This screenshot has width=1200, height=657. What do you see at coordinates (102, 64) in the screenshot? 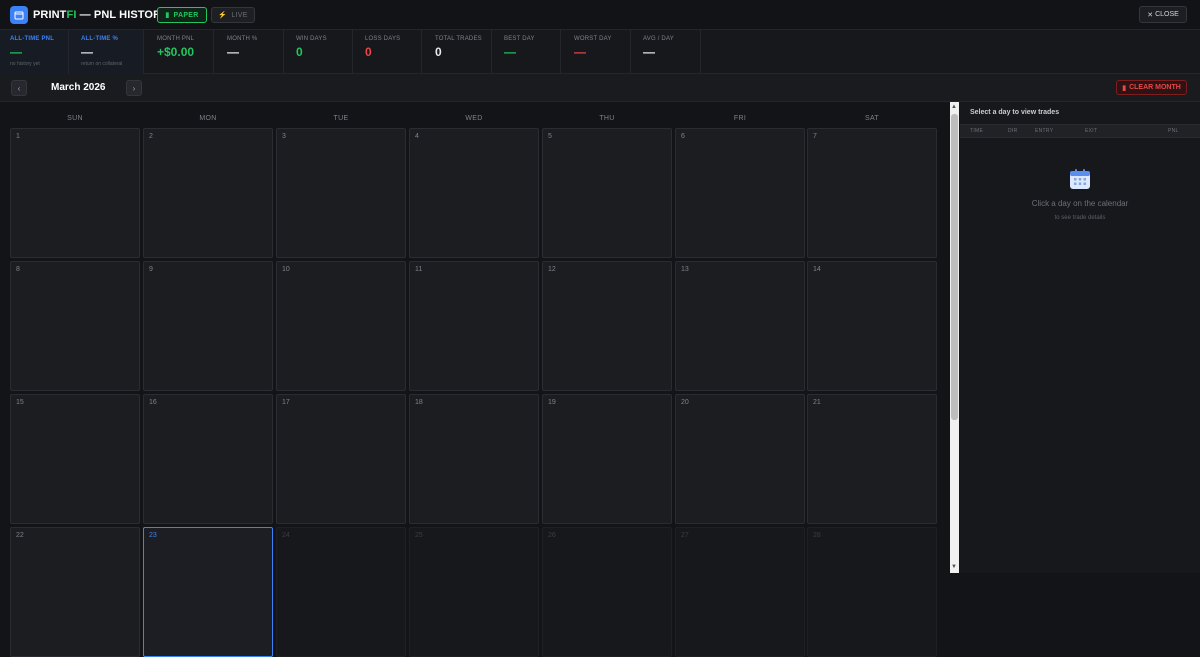
I see `stat-sub: return on collateral` at bounding box center [102, 64].